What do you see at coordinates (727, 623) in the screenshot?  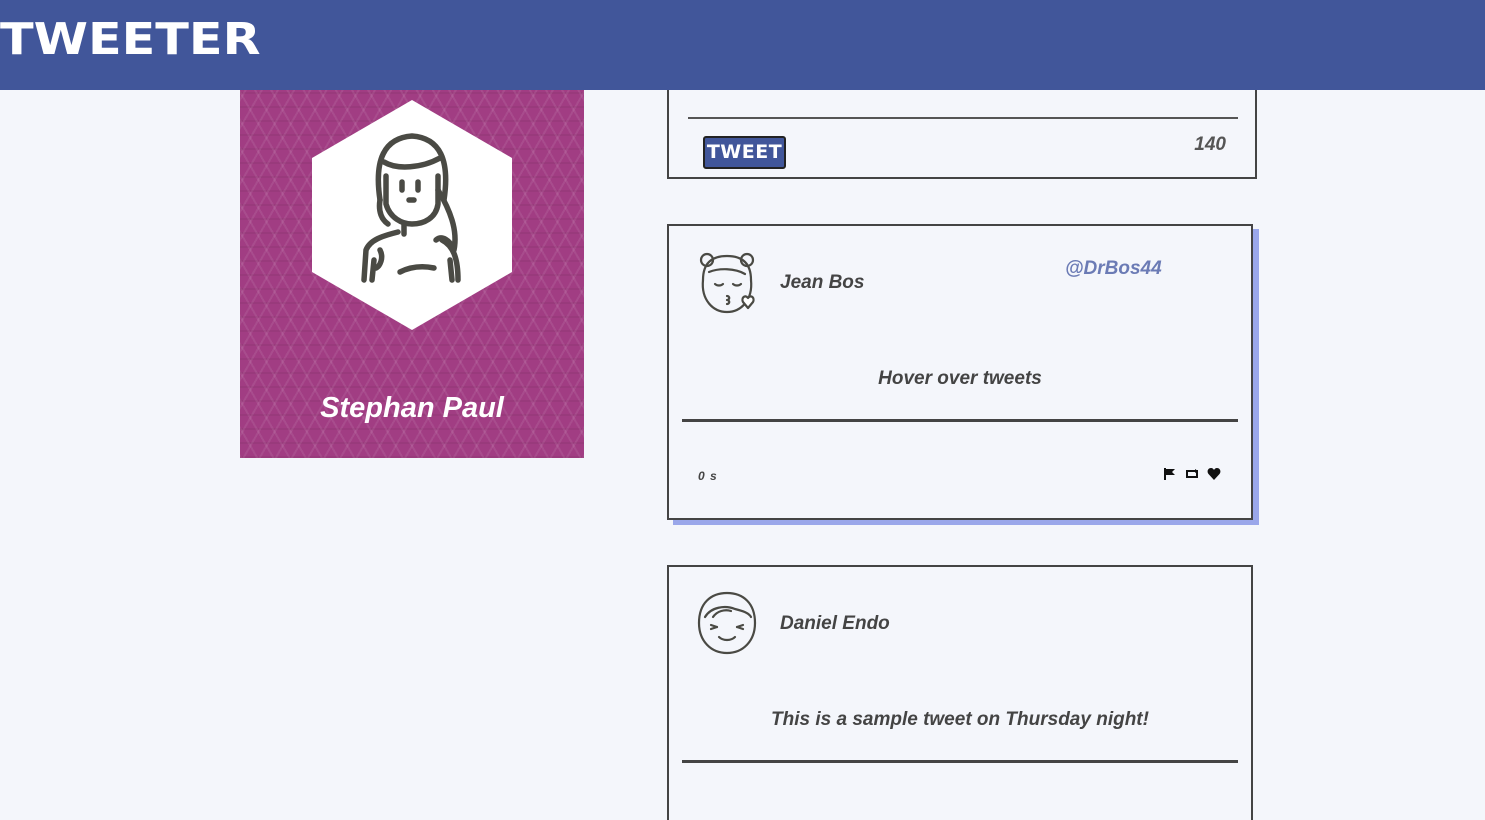 I see `boy-smile-avatar-icon` at bounding box center [727, 623].